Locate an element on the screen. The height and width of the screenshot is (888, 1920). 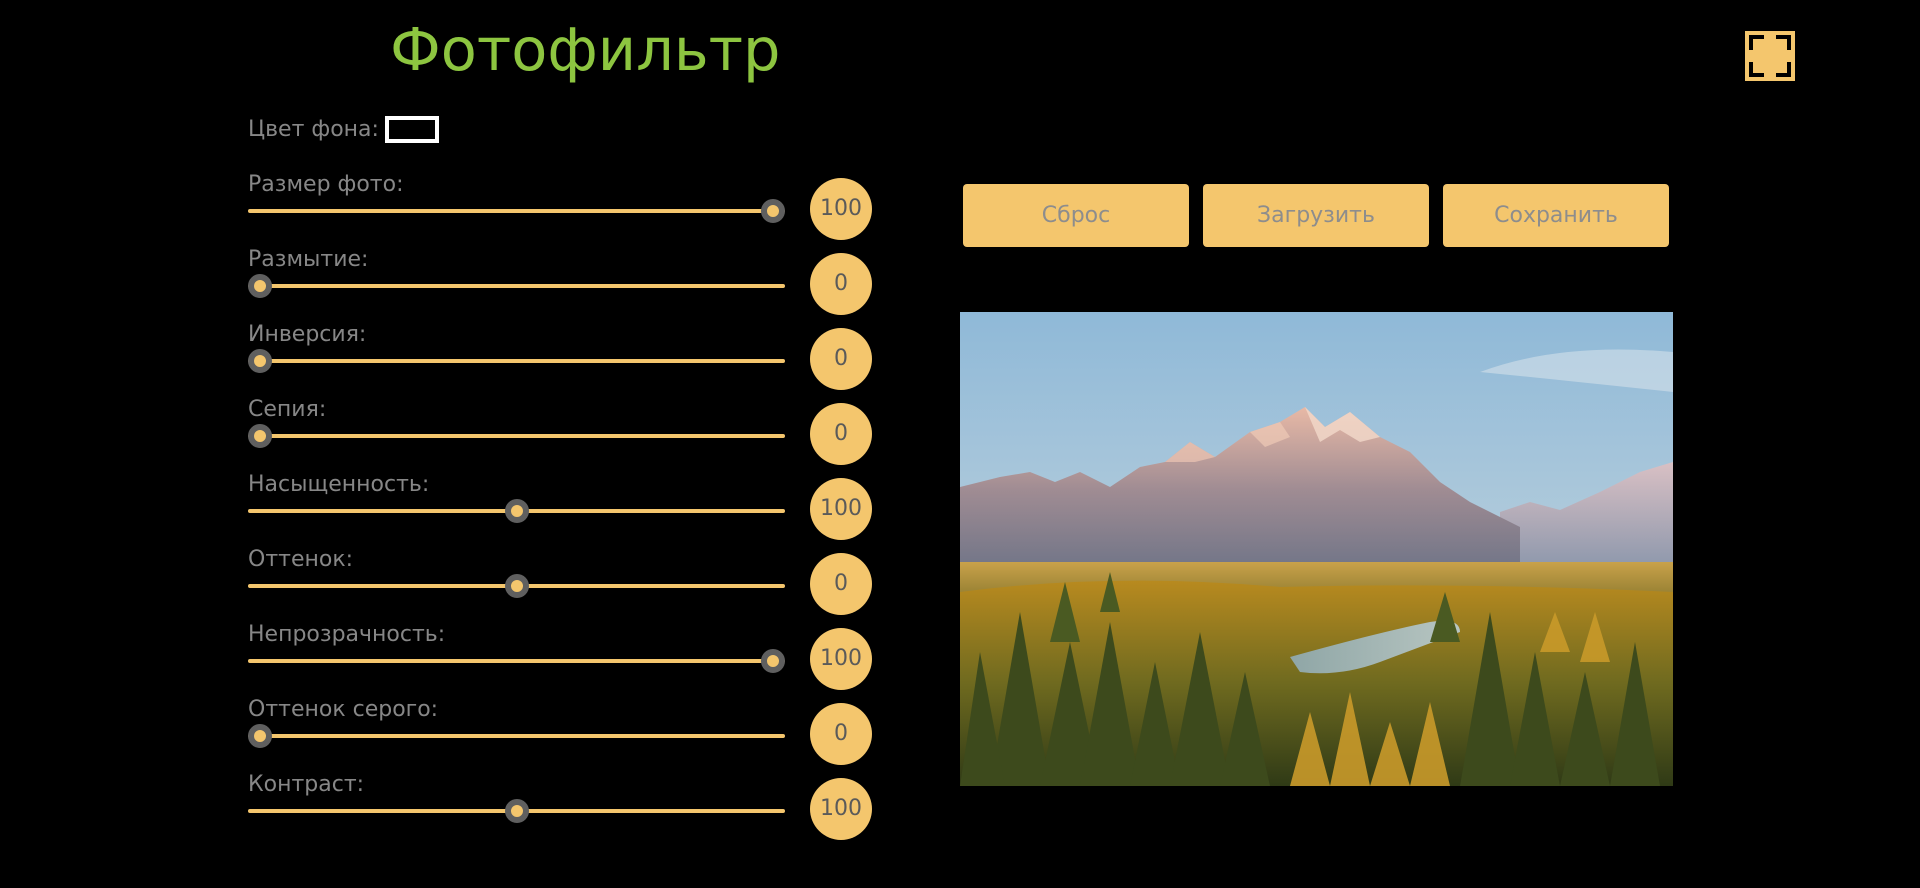
filter-control: Насыщенность: 100 is located at coordinates (560, 507).